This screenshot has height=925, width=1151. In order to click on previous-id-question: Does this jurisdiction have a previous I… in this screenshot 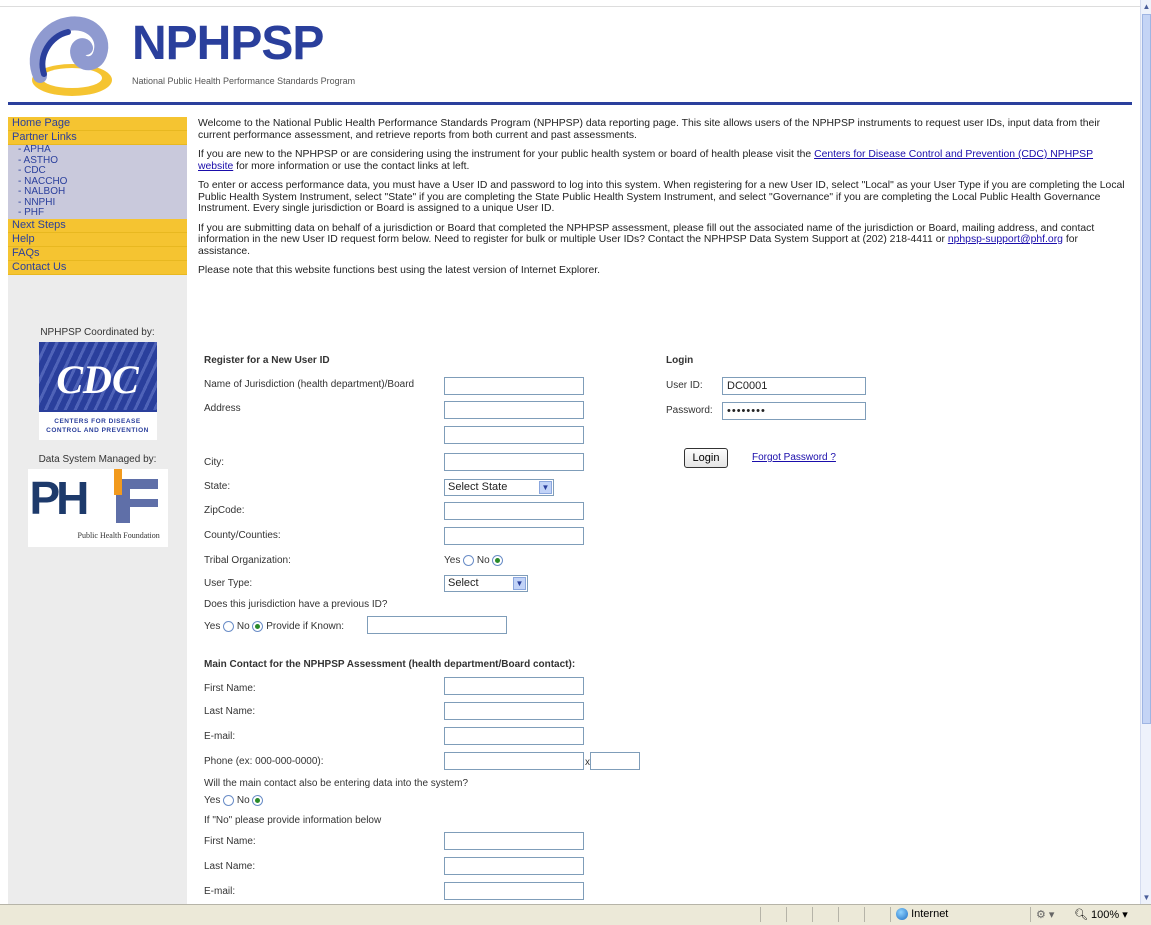, I will do `click(296, 604)`.